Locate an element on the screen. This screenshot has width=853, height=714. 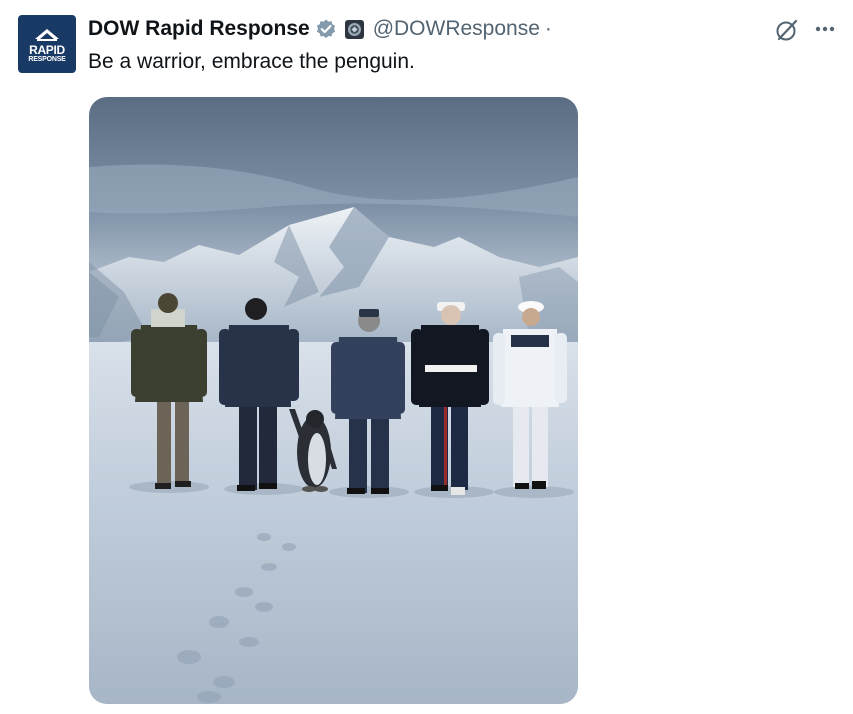
affiliation-badge-icon is located at coordinates (354, 29).